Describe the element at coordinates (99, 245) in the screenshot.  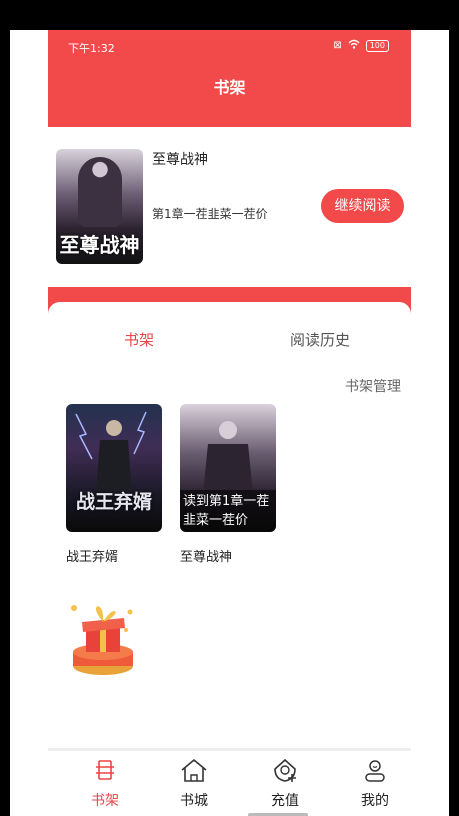
I see `cover-title: 至尊战神` at that location.